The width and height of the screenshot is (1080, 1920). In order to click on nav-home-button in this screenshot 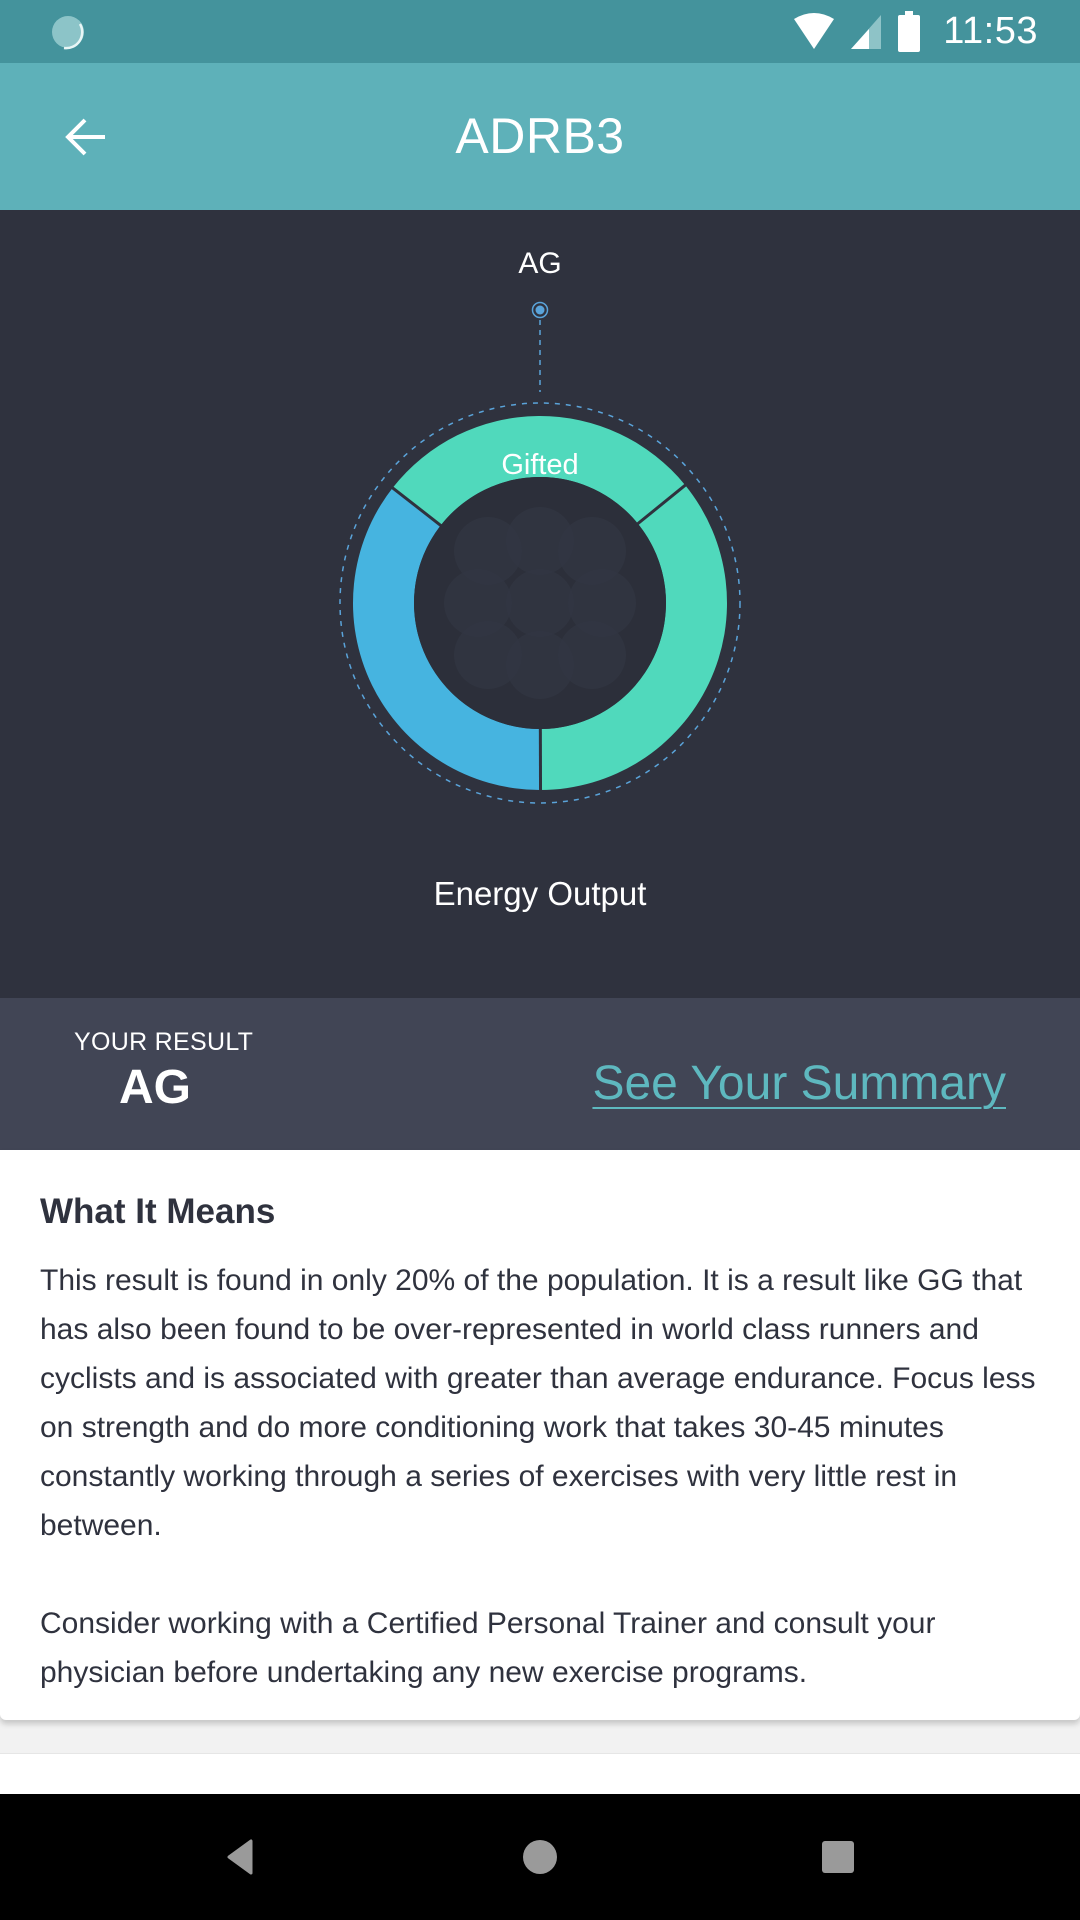, I will do `click(540, 1857)`.